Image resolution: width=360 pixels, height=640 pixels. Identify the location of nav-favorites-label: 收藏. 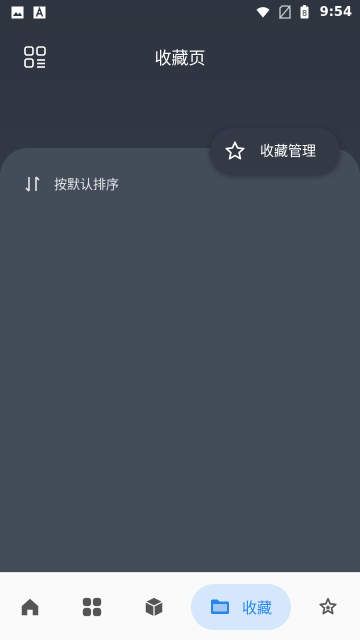
(256, 607).